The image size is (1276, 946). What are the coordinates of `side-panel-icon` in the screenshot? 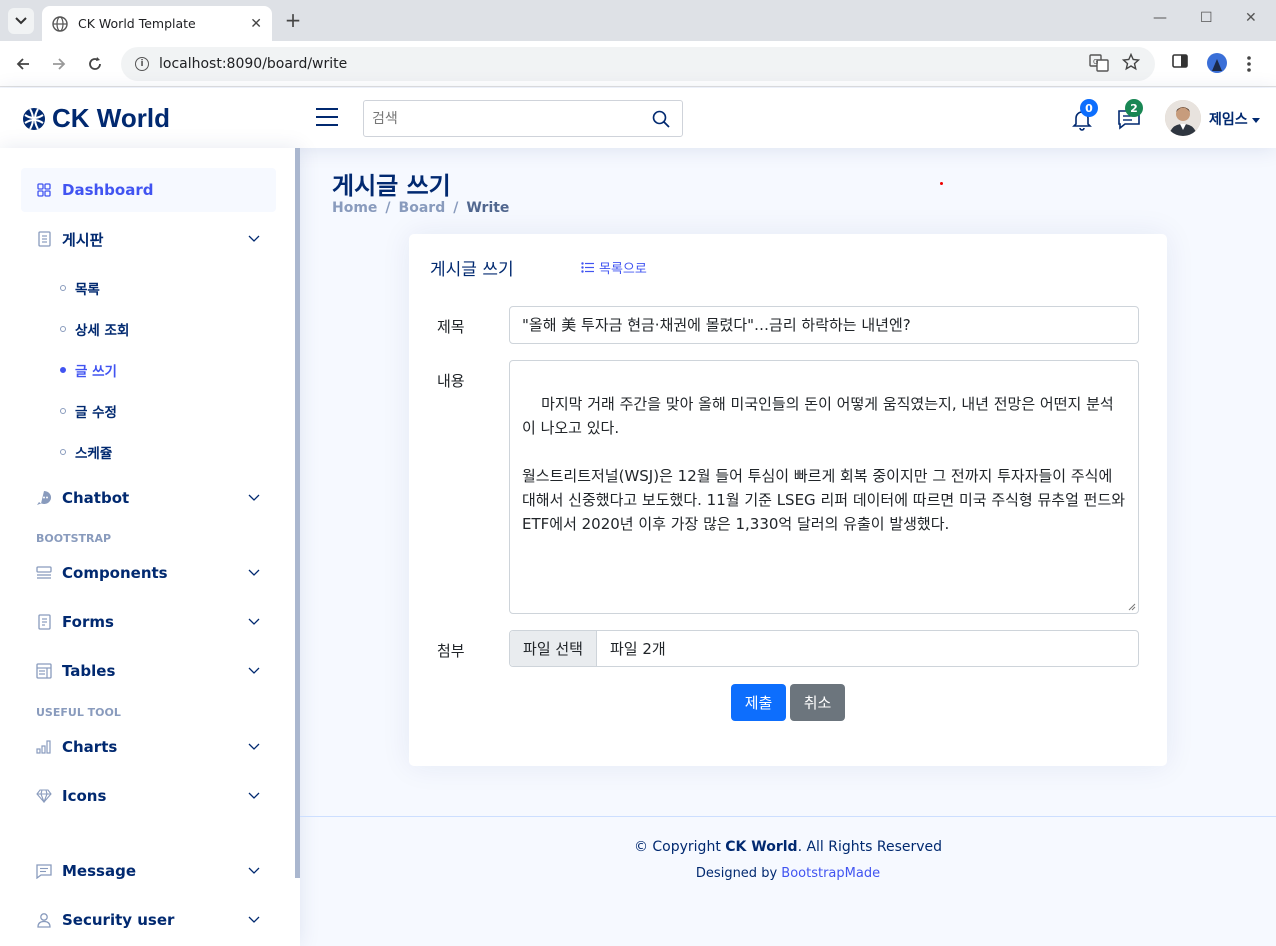 It's located at (1180, 63).